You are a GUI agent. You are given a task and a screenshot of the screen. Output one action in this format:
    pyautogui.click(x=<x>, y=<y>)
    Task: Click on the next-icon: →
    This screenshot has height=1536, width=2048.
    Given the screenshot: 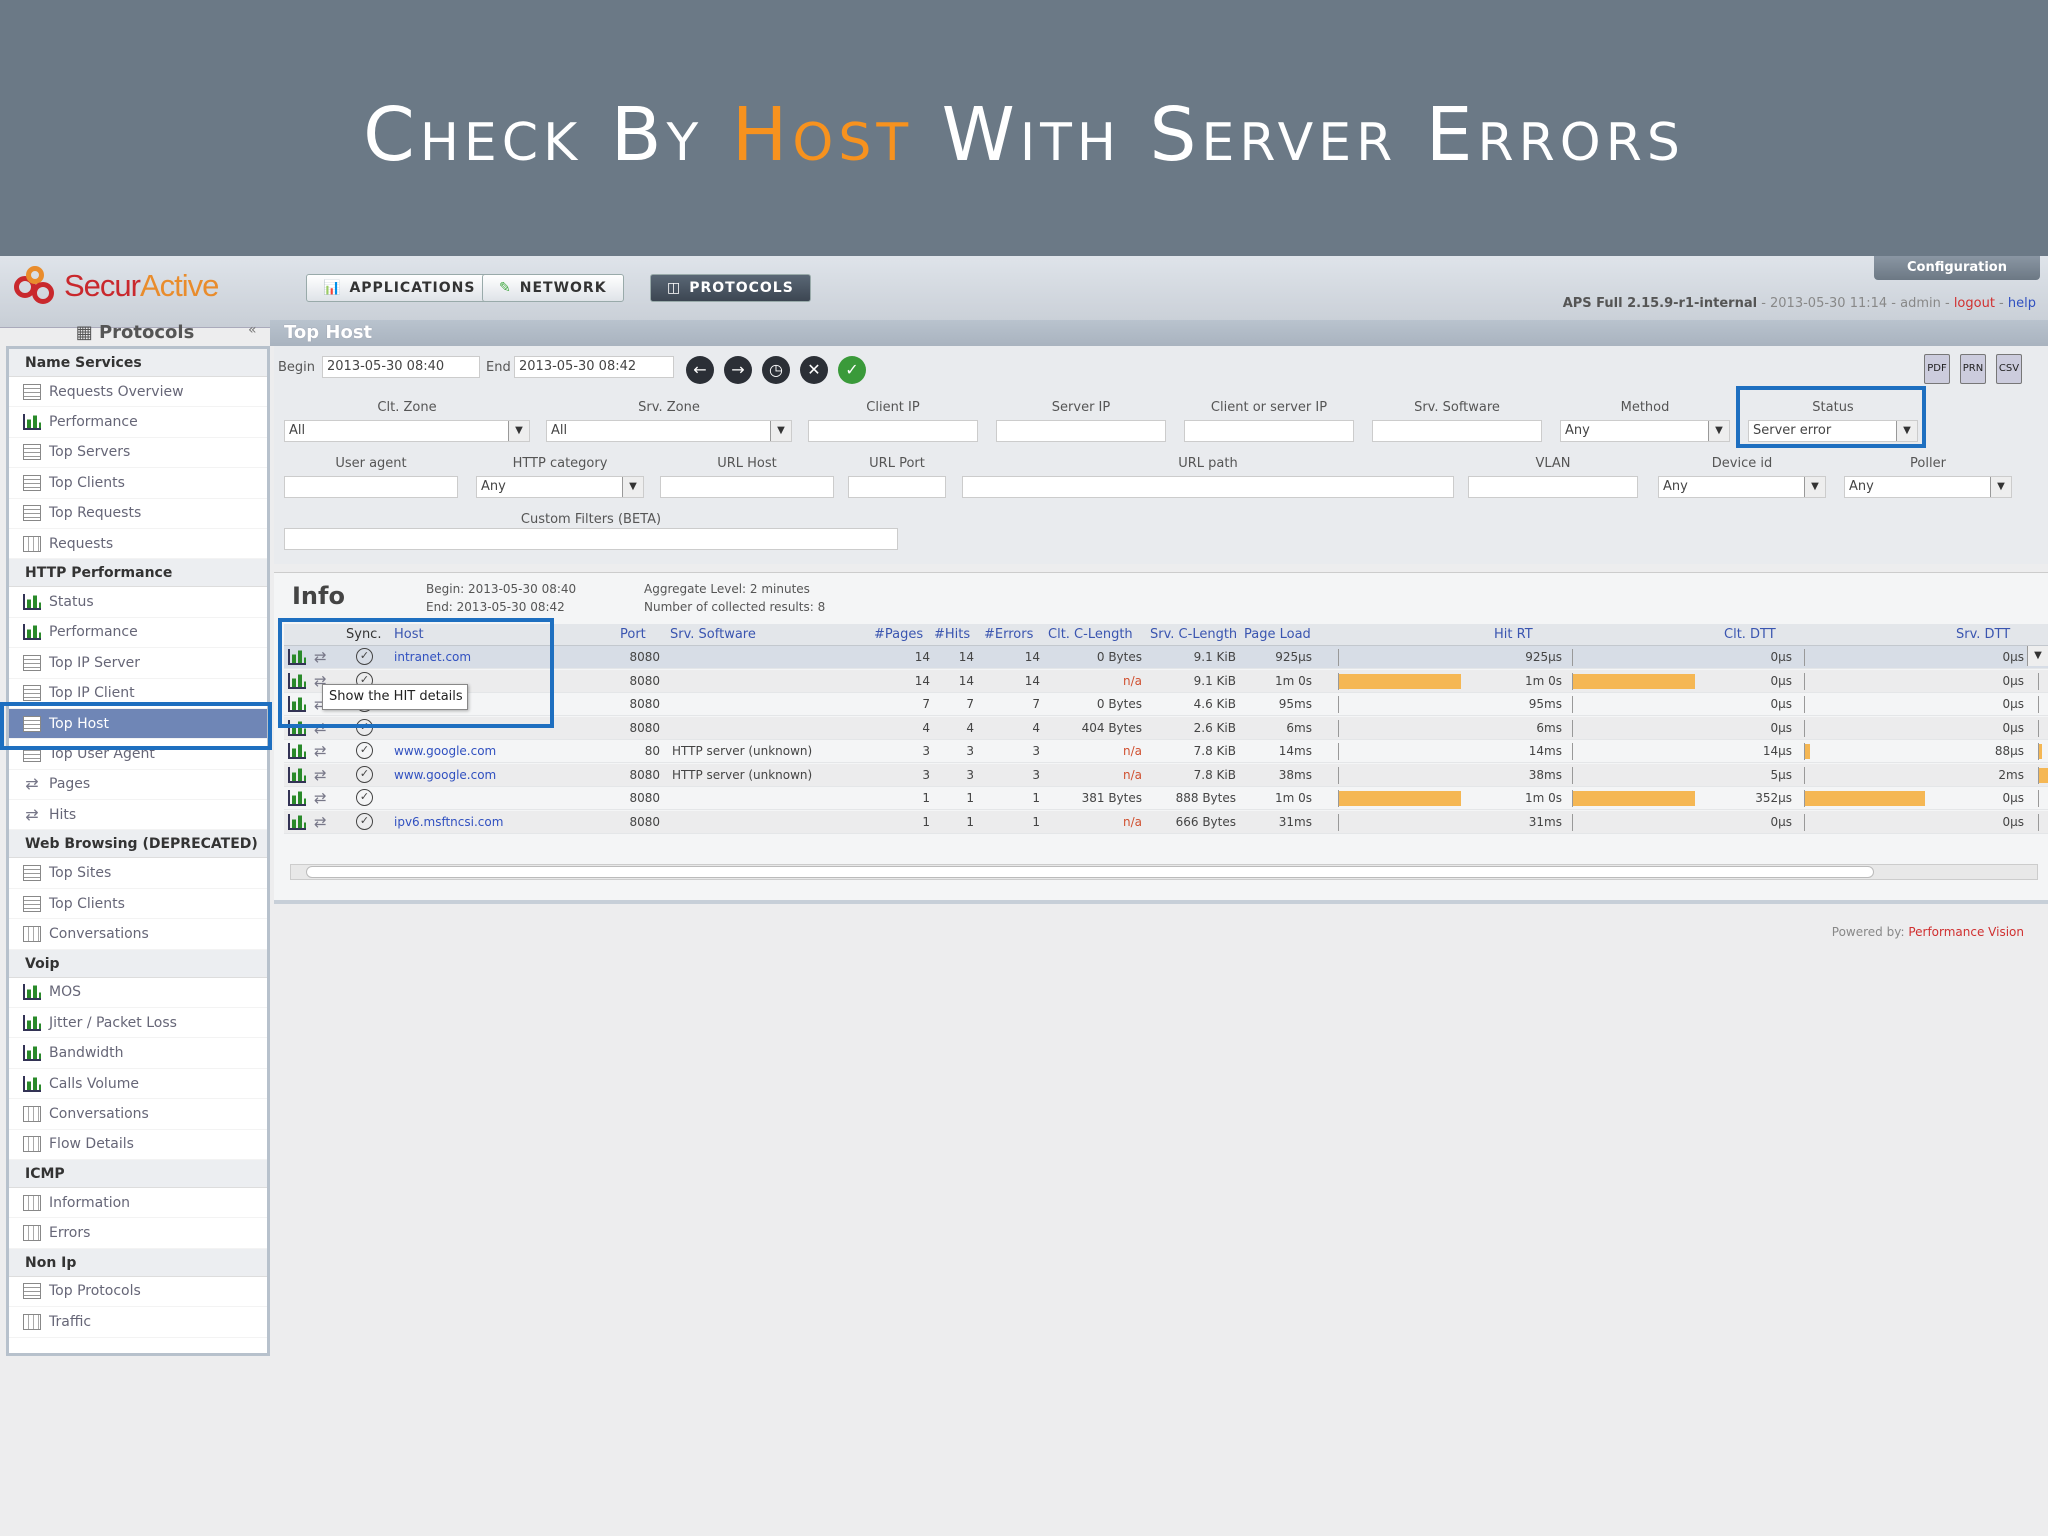 What is the action you would take?
    pyautogui.click(x=738, y=370)
    